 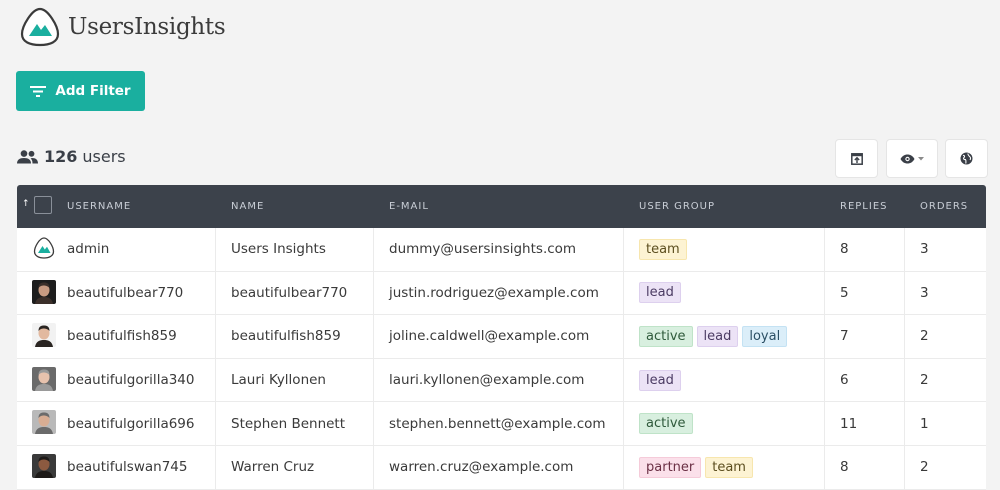 What do you see at coordinates (670, 467) in the screenshot?
I see `user-group-tag: partner` at bounding box center [670, 467].